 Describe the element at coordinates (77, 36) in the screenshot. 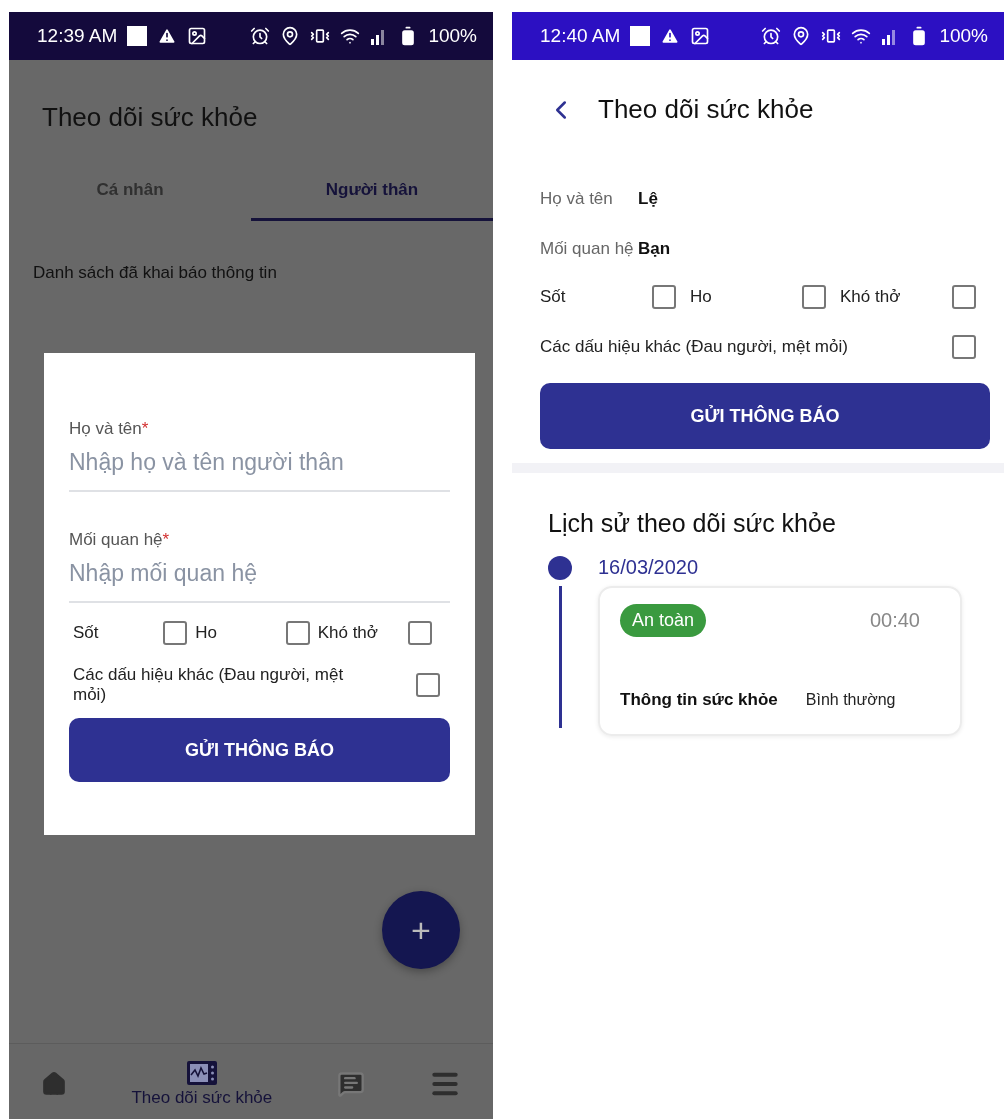

I see `clock-text: 12:39 AM` at that location.